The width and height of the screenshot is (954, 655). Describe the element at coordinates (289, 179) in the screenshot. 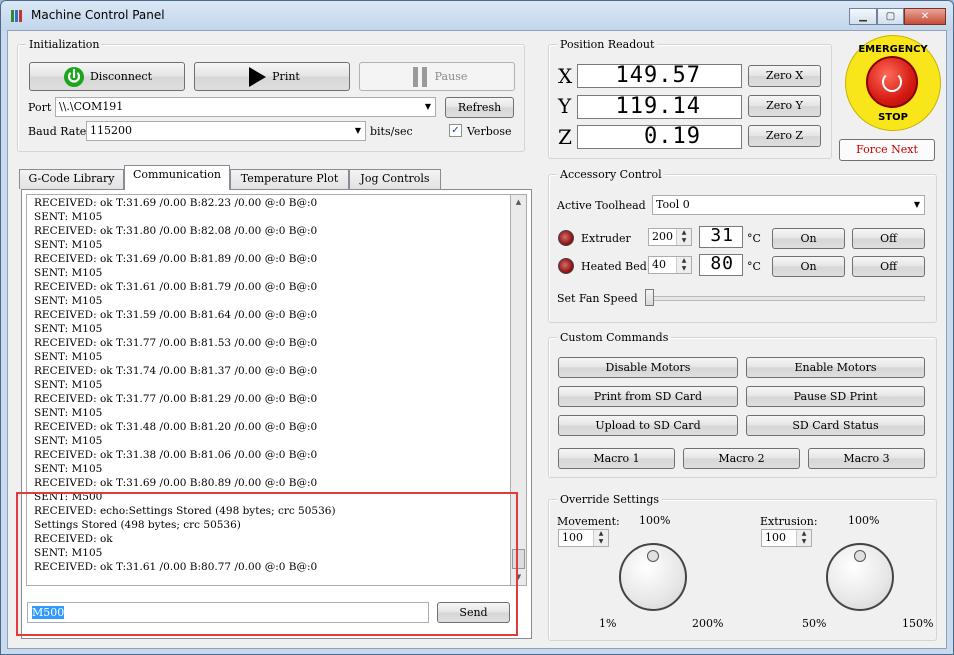

I see `tab-temperature-plot: Temperature Plot` at that location.